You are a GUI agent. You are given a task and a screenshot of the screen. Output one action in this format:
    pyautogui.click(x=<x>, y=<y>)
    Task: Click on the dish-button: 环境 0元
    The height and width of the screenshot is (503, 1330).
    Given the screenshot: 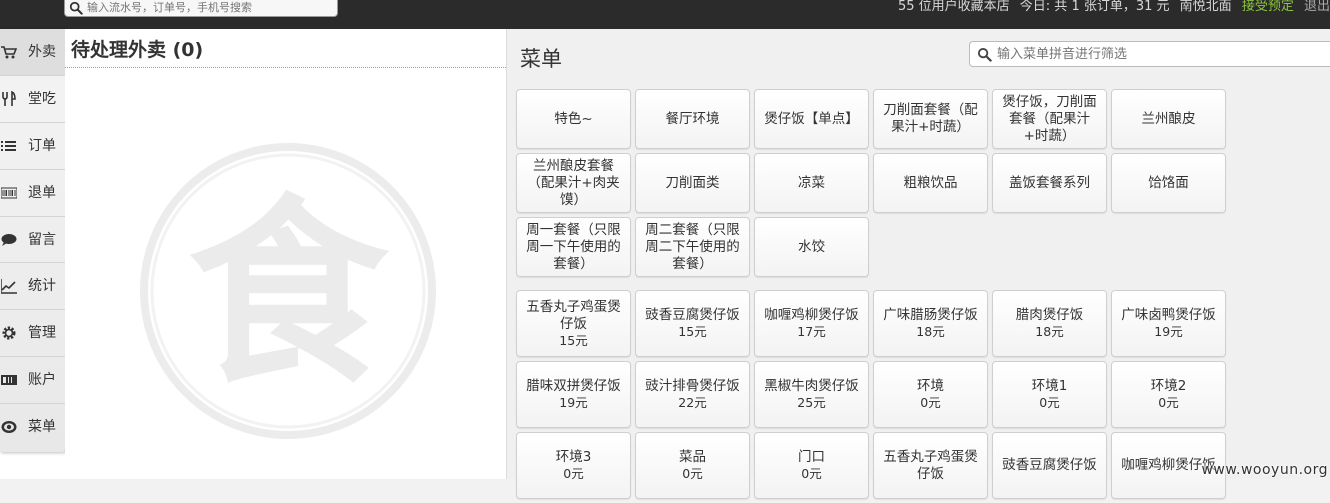 What is the action you would take?
    pyautogui.click(x=930, y=394)
    